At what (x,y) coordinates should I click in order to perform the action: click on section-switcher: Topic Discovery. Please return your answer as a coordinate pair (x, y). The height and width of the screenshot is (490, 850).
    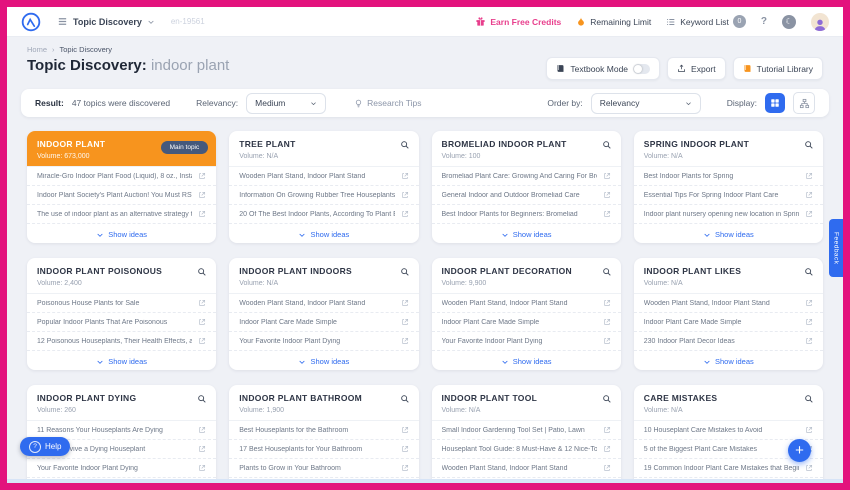
    Looking at the image, I should click on (106, 21).